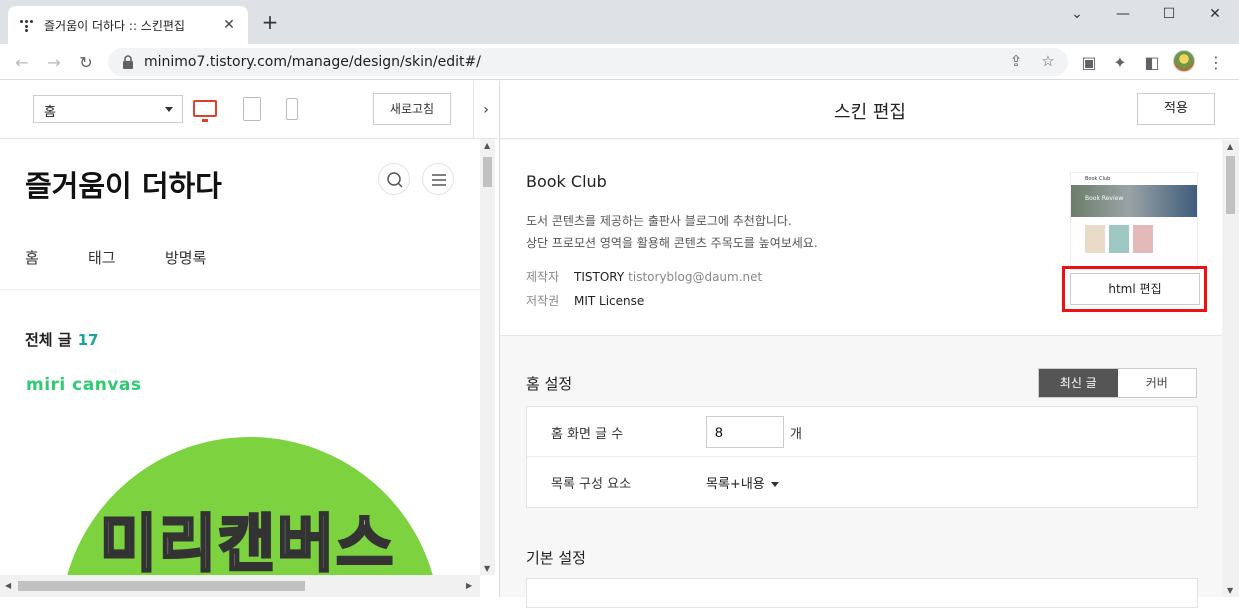 Image resolution: width=1239 pixels, height=608 pixels. Describe the element at coordinates (1134, 289) in the screenshot. I see `highlight-annotation` at that location.